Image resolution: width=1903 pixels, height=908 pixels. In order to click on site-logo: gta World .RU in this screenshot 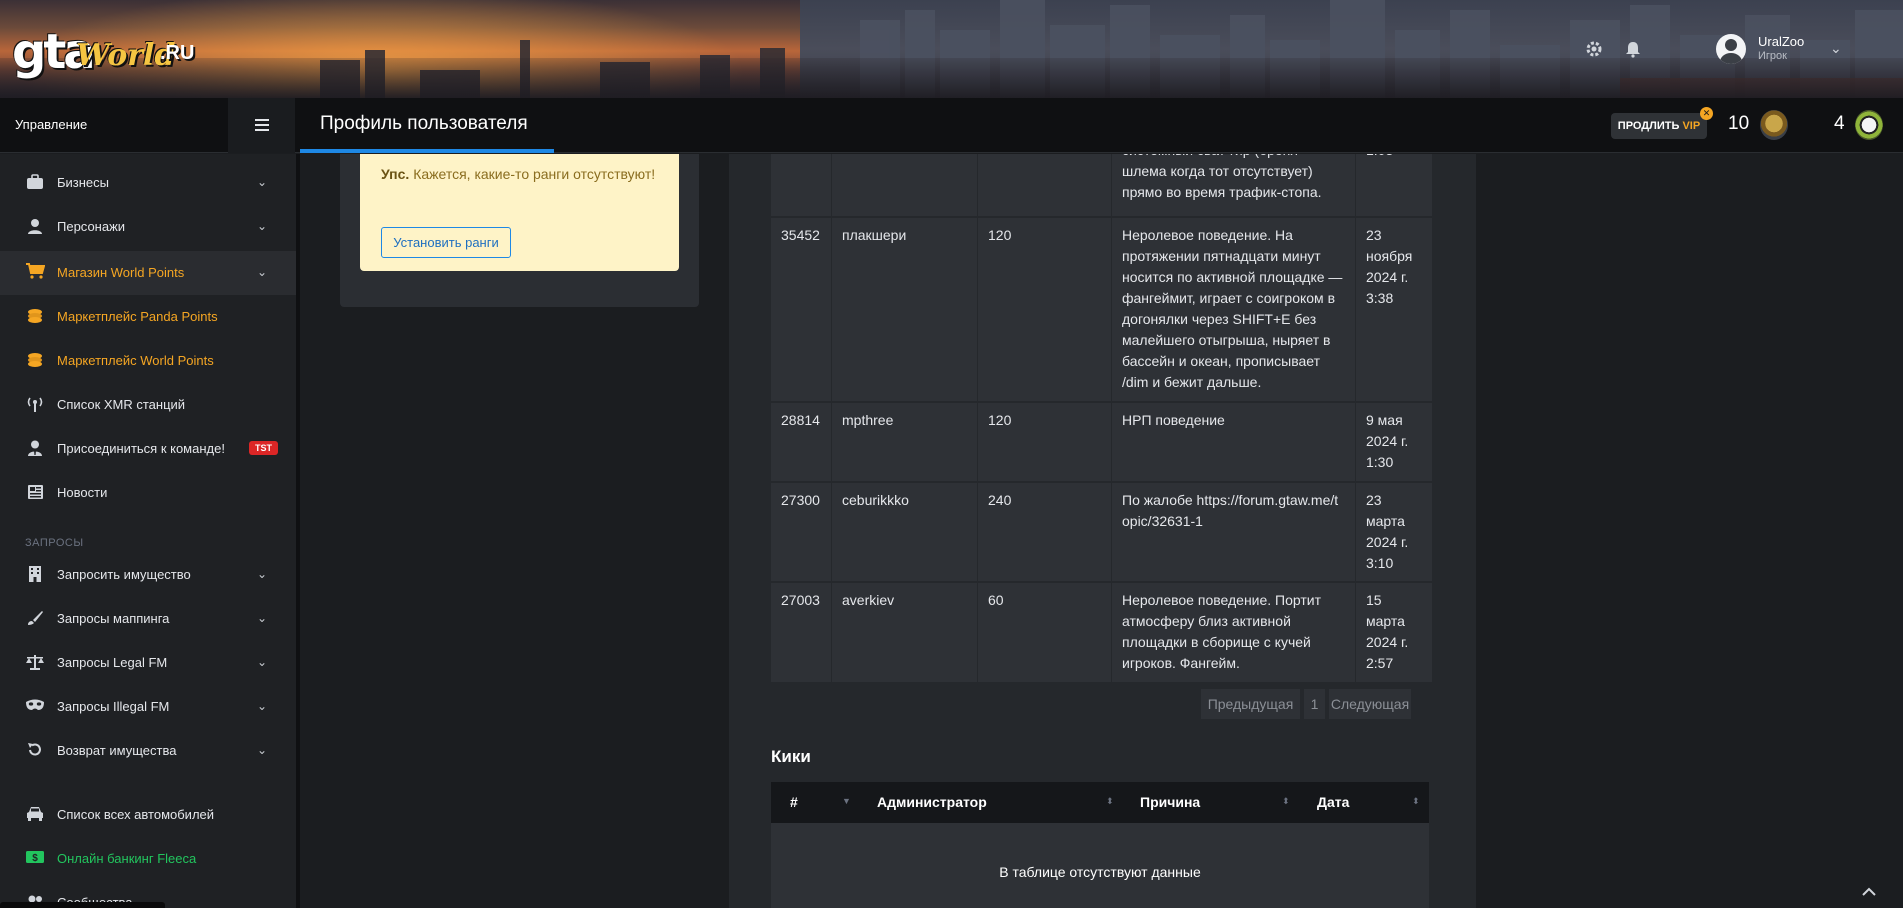, I will do `click(103, 49)`.